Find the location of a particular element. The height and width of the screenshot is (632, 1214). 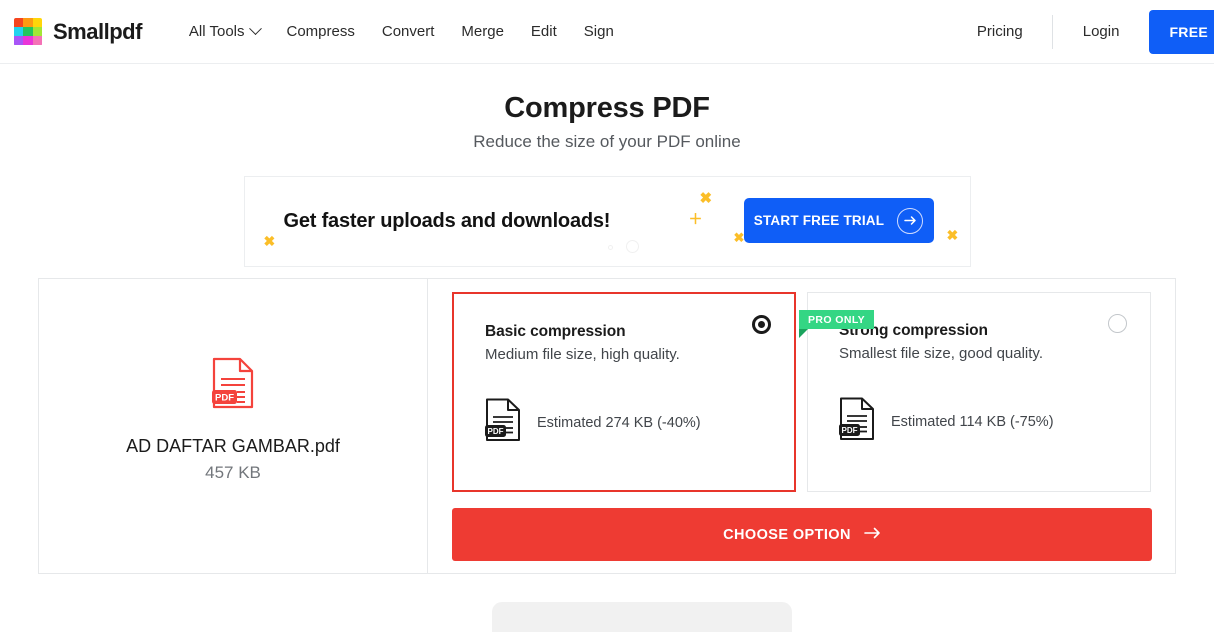

bottom-floating-widget is located at coordinates (642, 617).